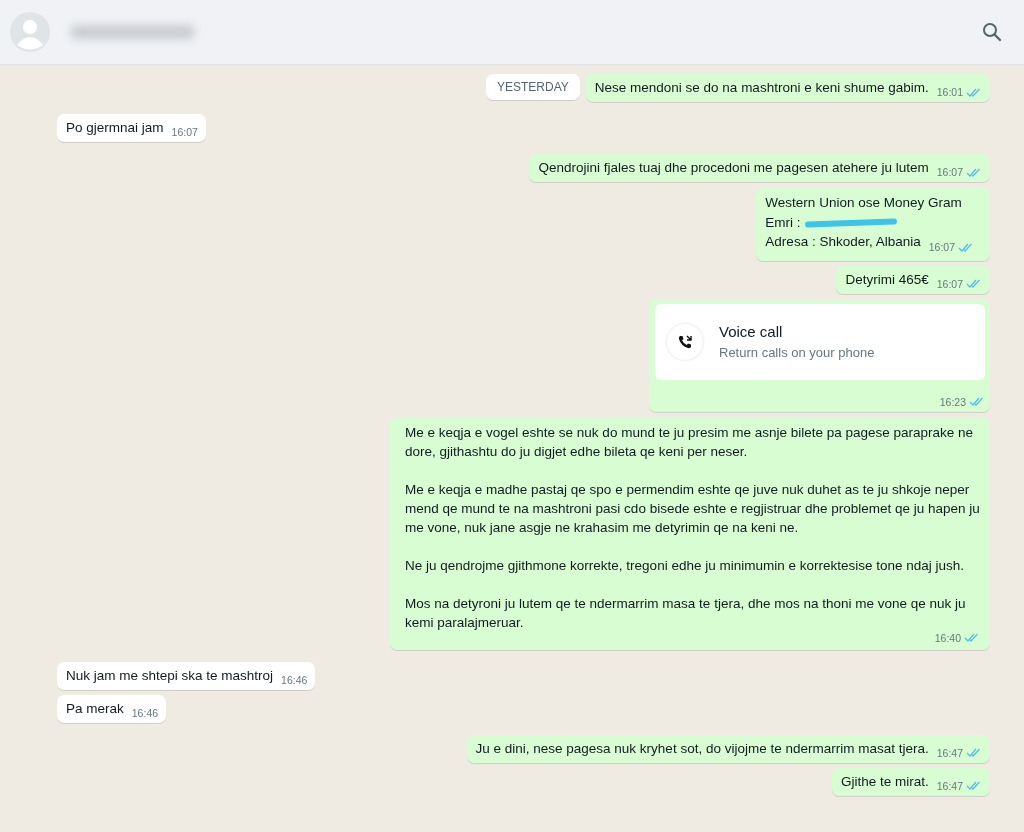 The width and height of the screenshot is (1024, 832). What do you see at coordinates (702, 748) in the screenshot?
I see `message-text: Ju e dini, nese pagesa nuk kryhet sot, do vijojme te ndermarrim masat tjera.` at bounding box center [702, 748].